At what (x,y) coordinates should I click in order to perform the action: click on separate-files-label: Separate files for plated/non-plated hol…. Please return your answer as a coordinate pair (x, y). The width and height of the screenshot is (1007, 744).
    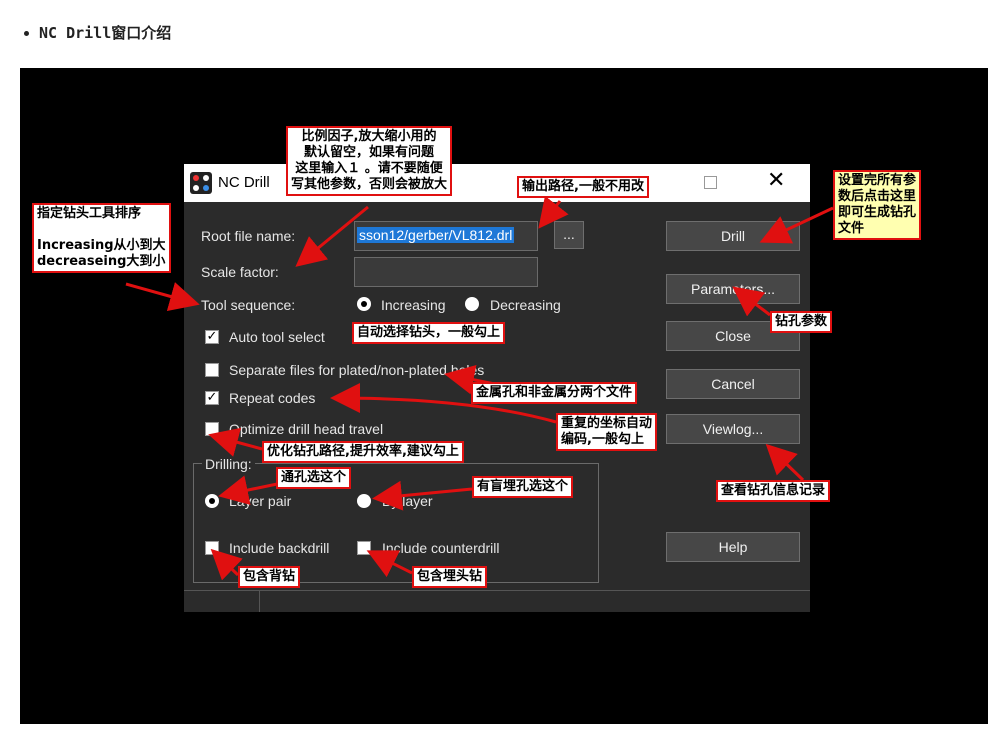
    Looking at the image, I should click on (357, 370).